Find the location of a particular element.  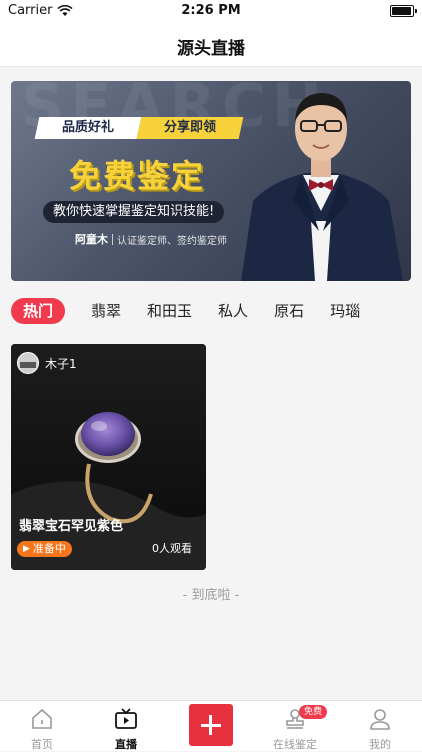

tab-raw-stone: 原石 is located at coordinates (289, 311).